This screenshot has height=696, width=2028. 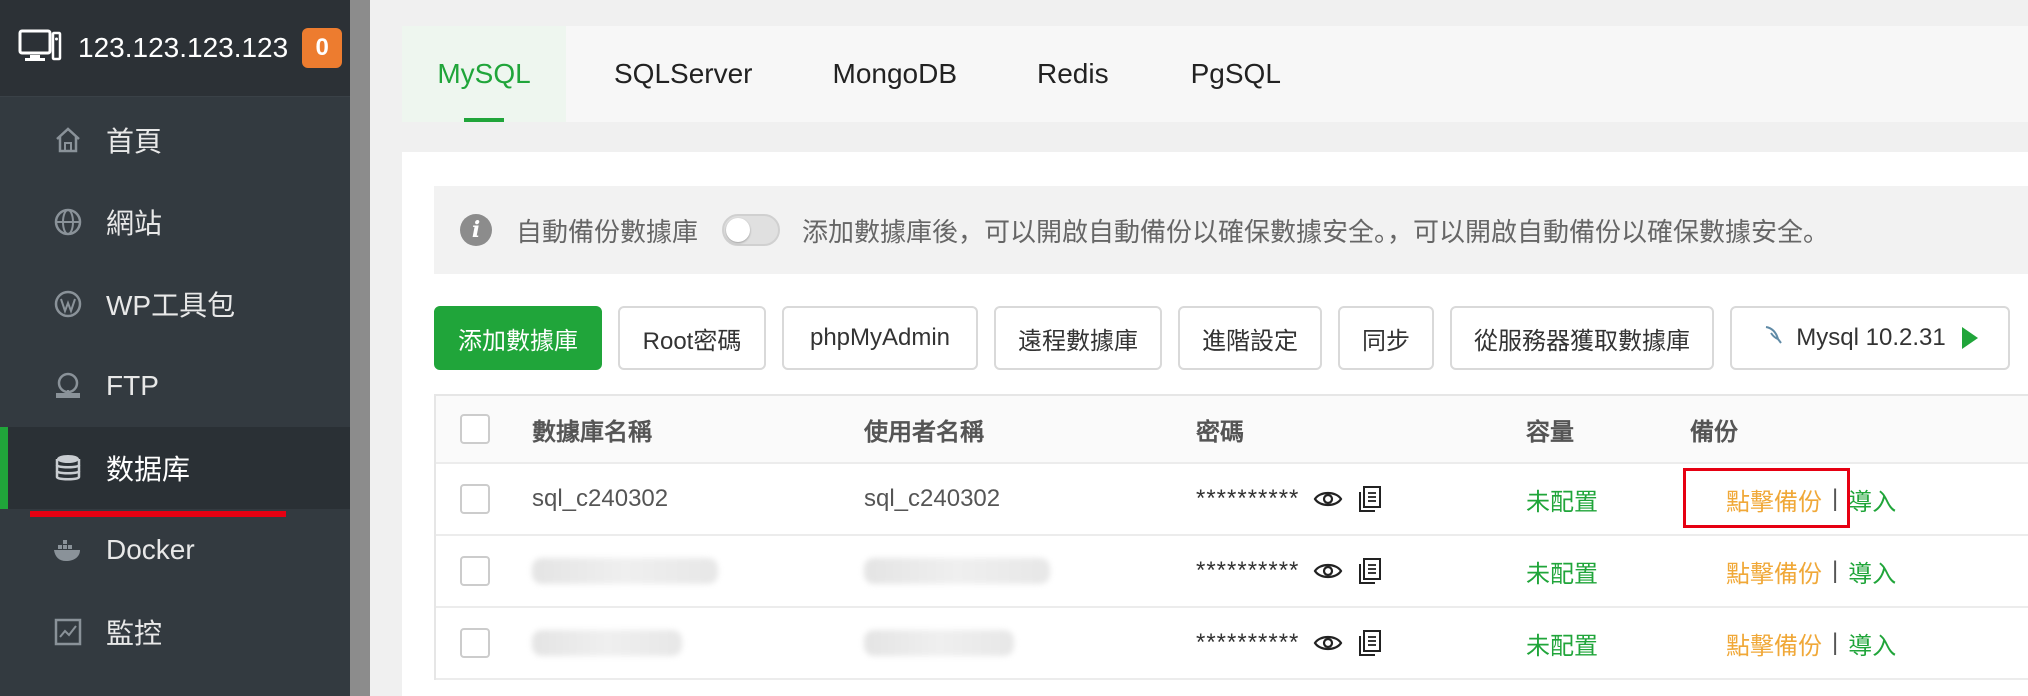 I want to click on sidebar-item-label: WP工具包, so click(x=171, y=305).